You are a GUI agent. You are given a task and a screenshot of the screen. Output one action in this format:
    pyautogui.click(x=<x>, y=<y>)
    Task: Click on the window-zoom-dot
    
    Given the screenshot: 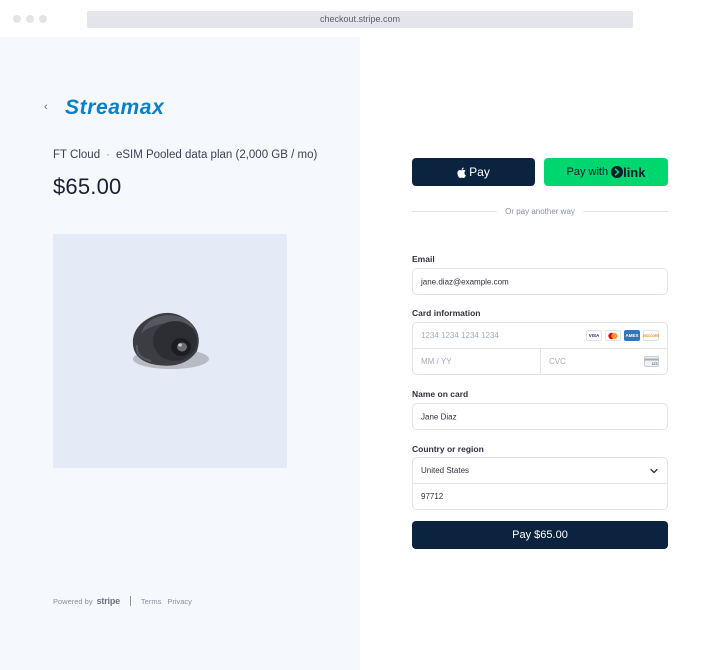 What is the action you would take?
    pyautogui.click(x=43, y=19)
    